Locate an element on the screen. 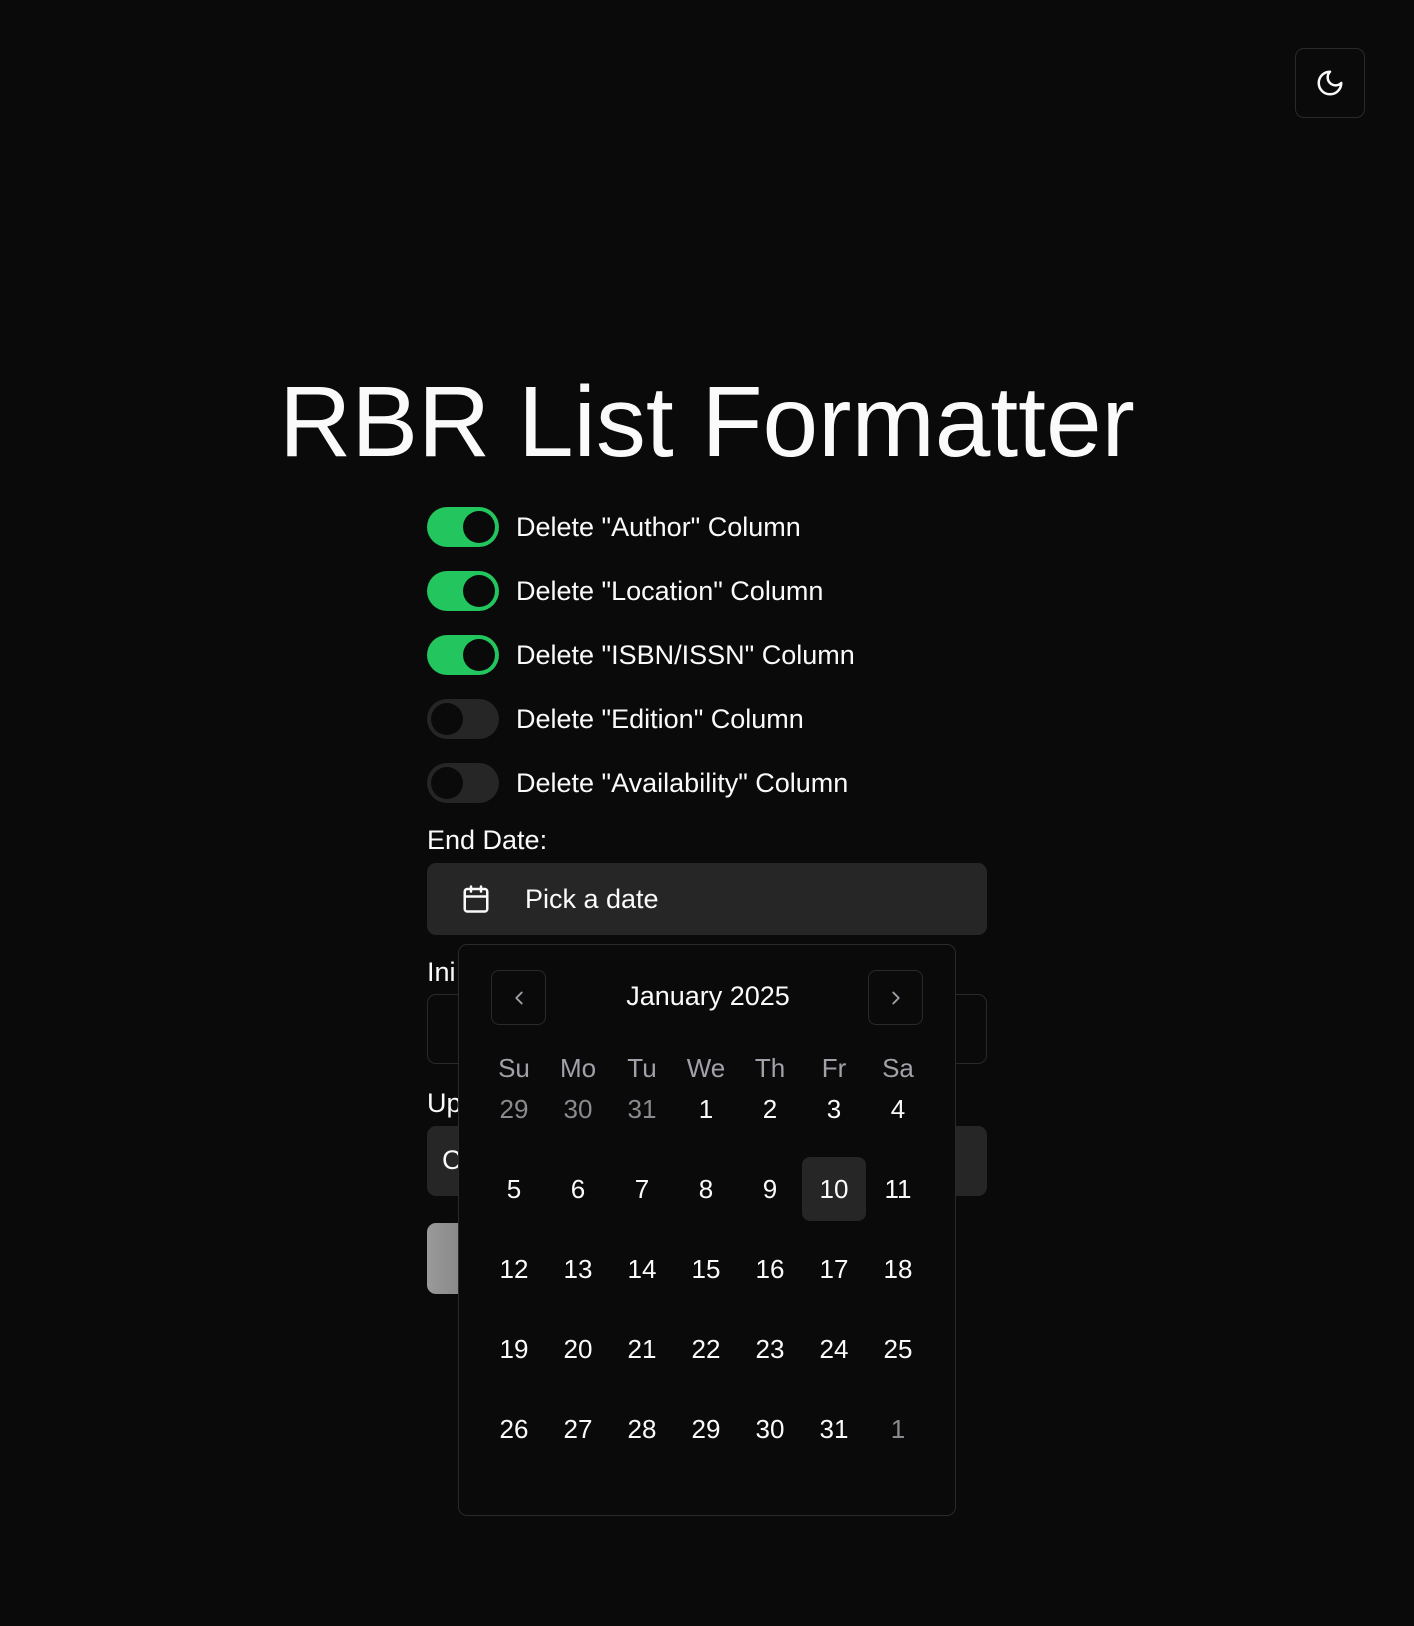 This screenshot has height=1626, width=1414. calendar-day: 11 is located at coordinates (898, 1189).